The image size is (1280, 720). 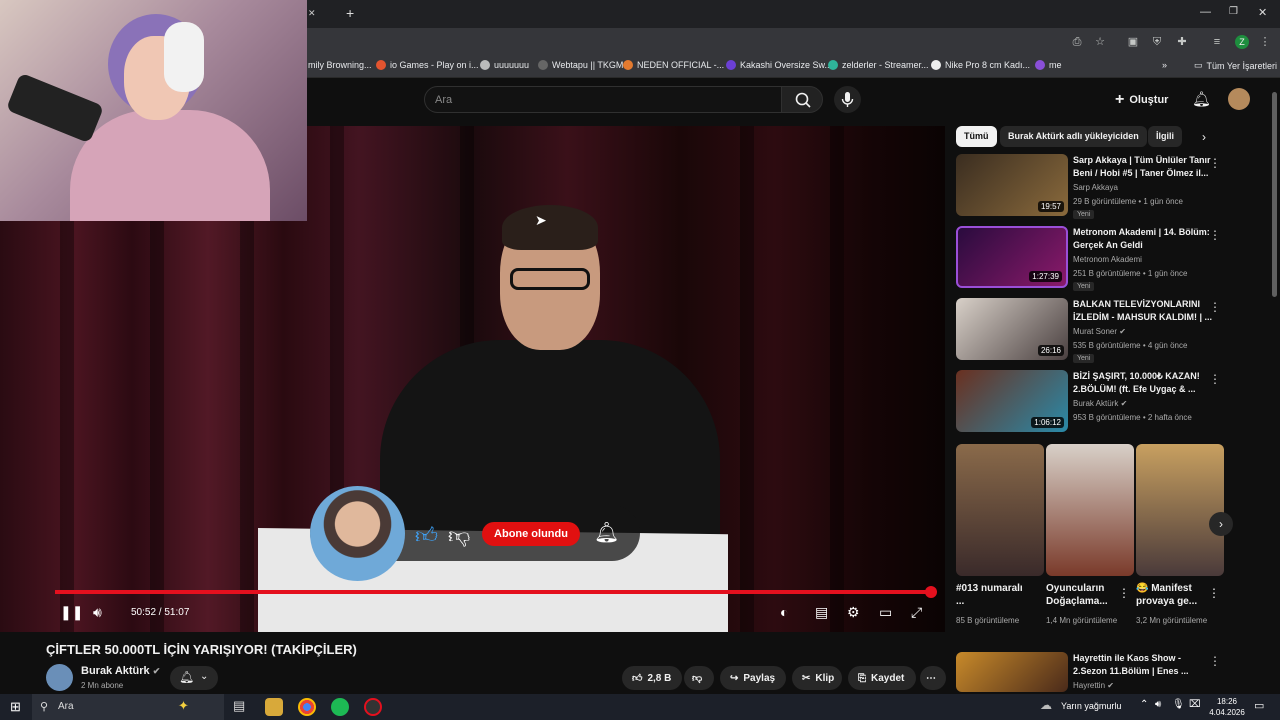 I want to click on tray-chevron-icon: ⌃, so click(x=1144, y=704).